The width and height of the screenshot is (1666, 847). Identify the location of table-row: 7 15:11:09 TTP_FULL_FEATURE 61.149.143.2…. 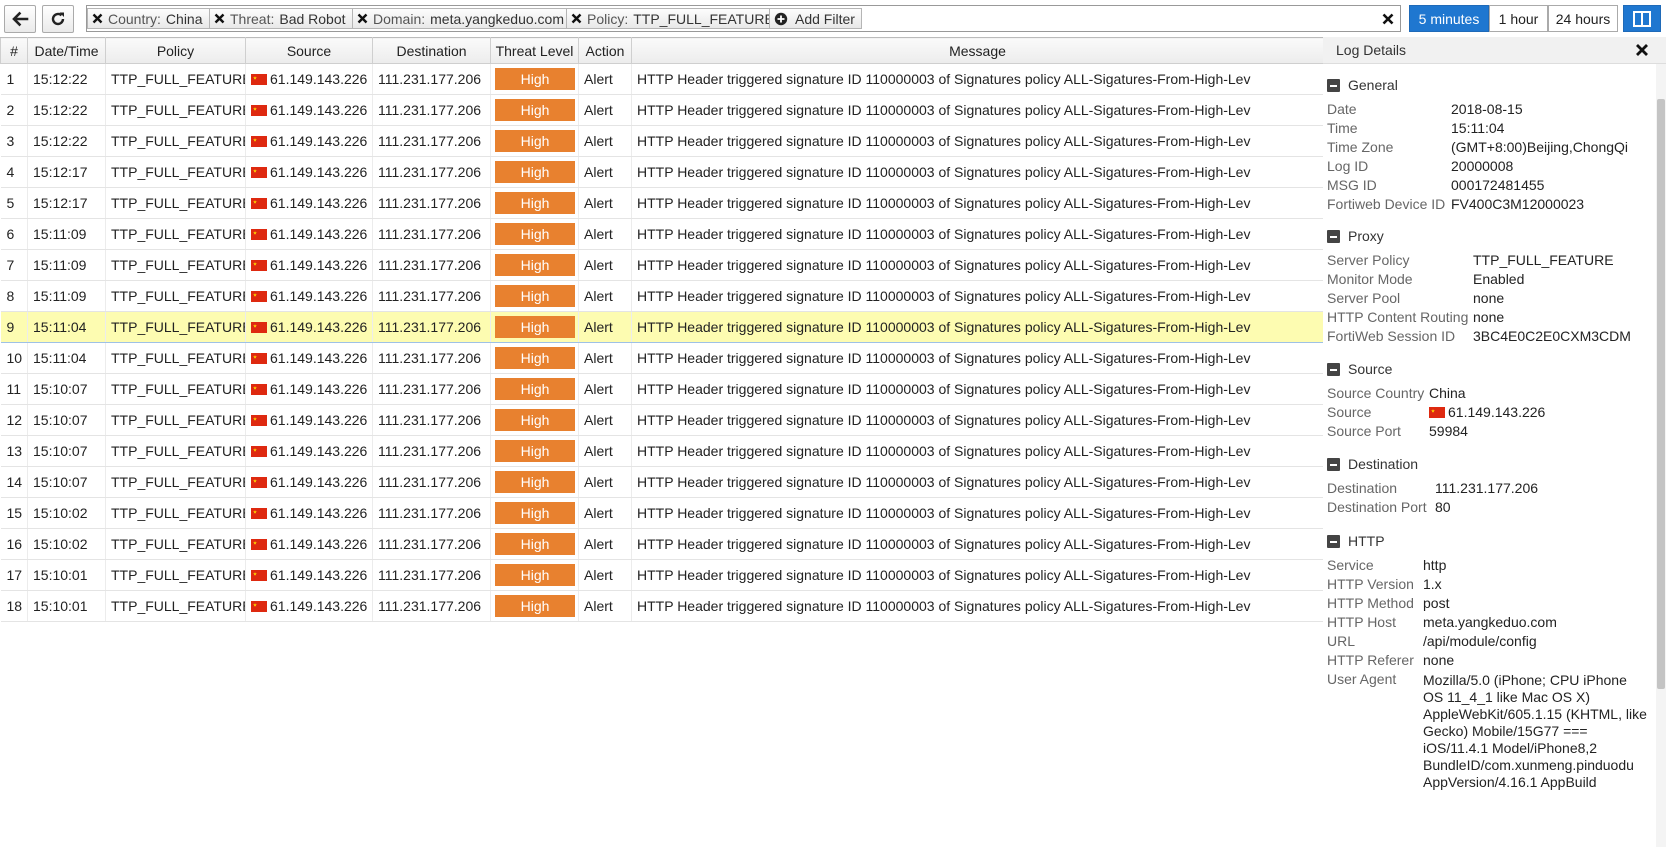
(662, 265).